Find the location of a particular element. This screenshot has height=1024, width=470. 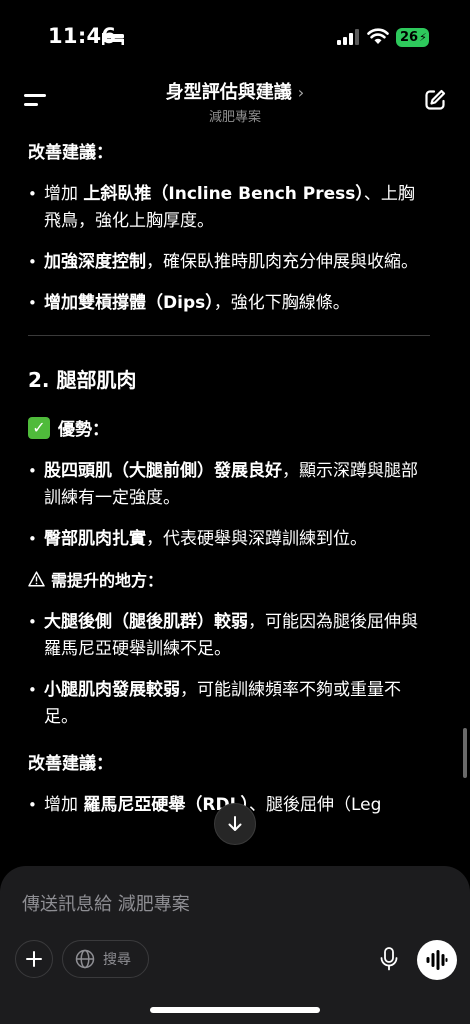

chat-title: 身型評估與建議 is located at coordinates (228, 92).